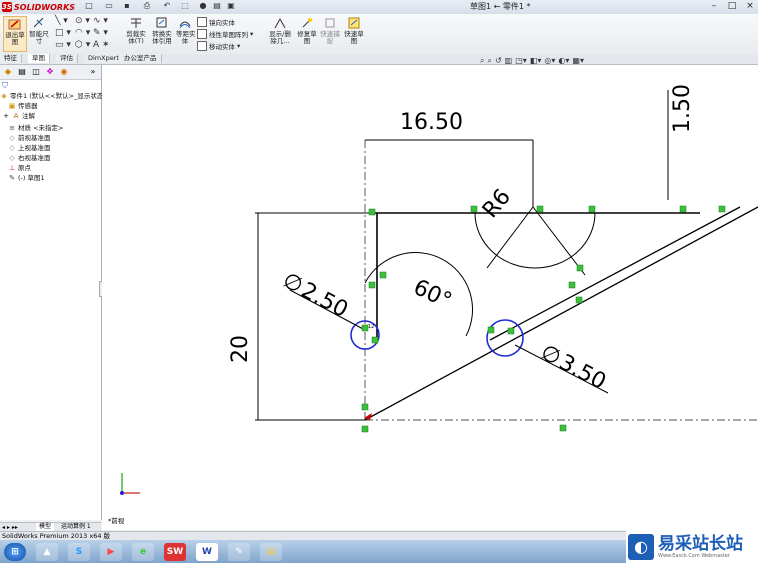 The width and height of the screenshot is (758, 563). I want to click on offset-entities-button: 等距实 体, so click(186, 30).